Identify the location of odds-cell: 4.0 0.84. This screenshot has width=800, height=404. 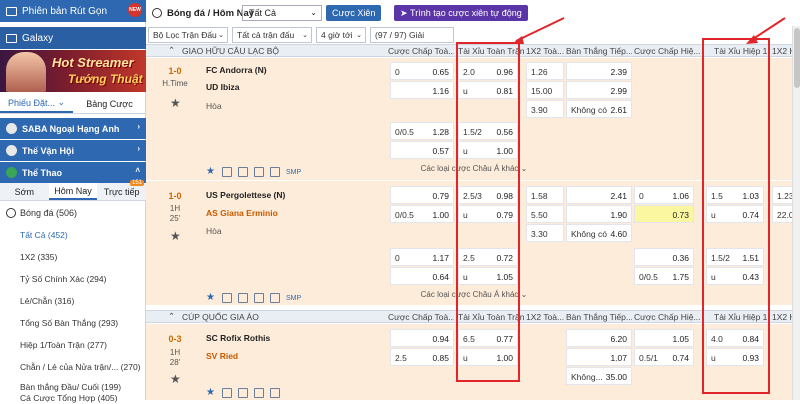
(735, 338).